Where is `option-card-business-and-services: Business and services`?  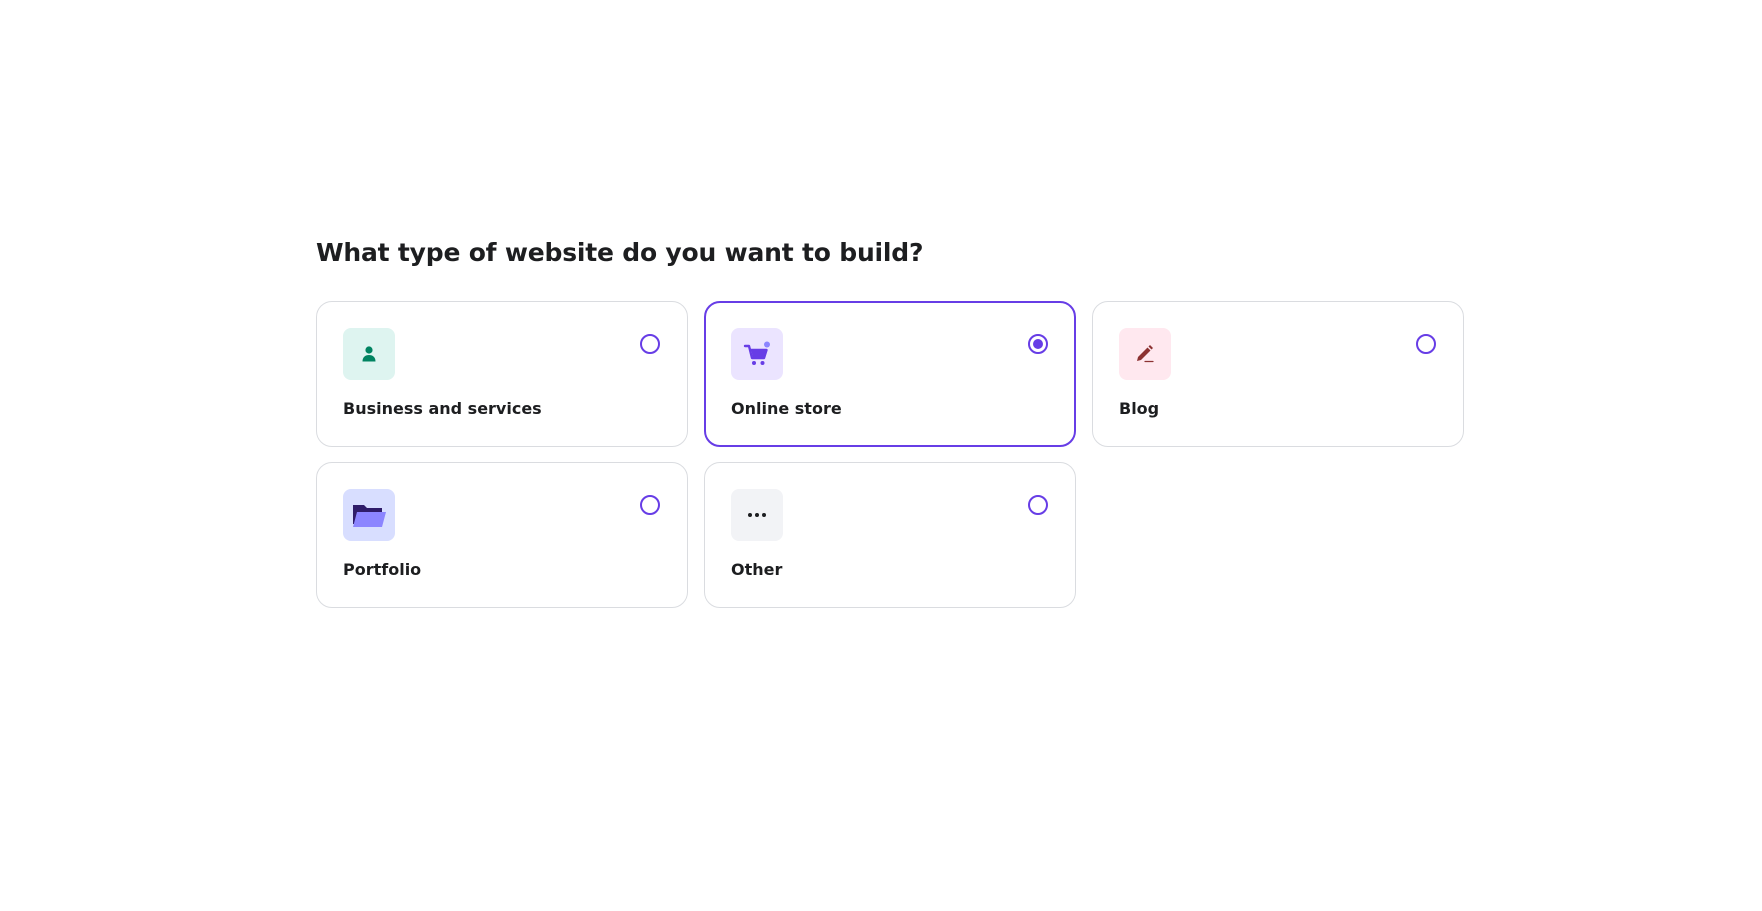
option-card-business-and-services: Business and services is located at coordinates (502, 374).